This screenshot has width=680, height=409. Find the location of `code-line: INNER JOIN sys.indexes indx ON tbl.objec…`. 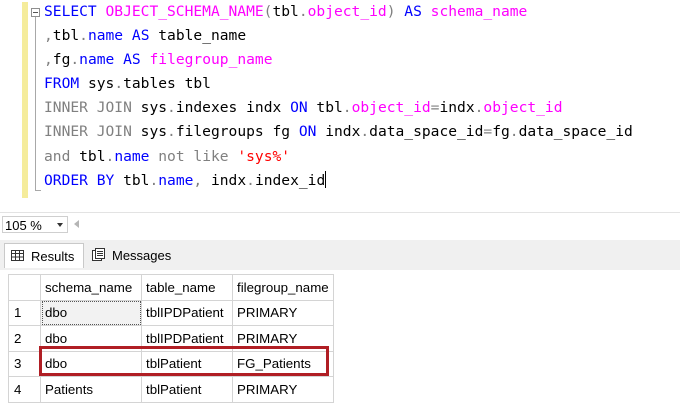

code-line: INNER JOIN sys.indexes indx ON tbl.objec… is located at coordinates (338, 108).